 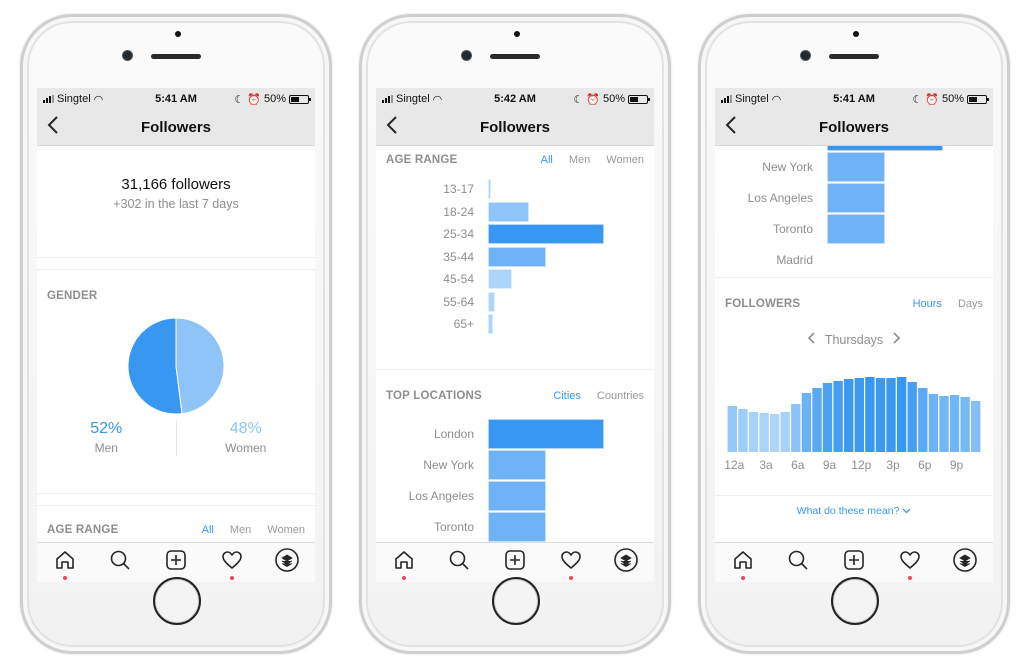 I want to click on bar-label: 55-64, so click(x=458, y=301).